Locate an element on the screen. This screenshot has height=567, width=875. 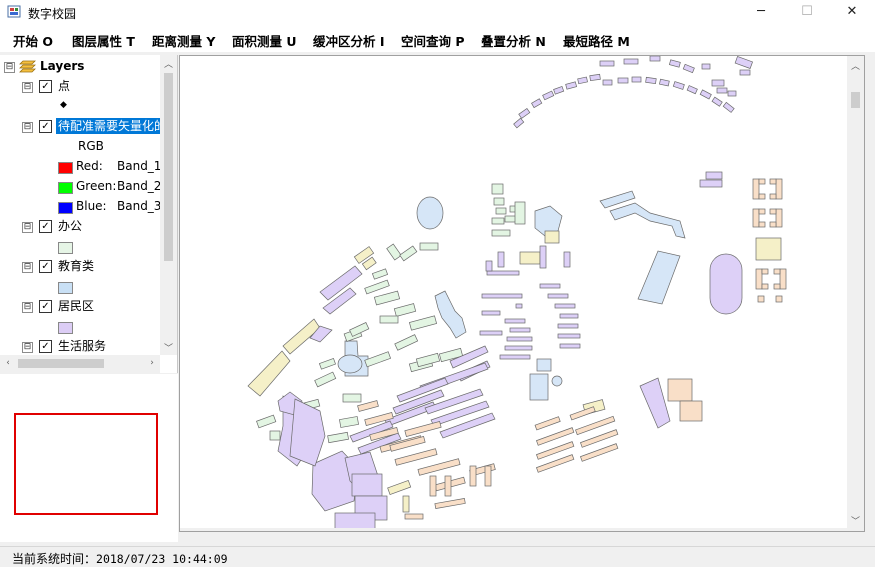
status-time-label: 当前系统时间： is located at coordinates (54, 559).